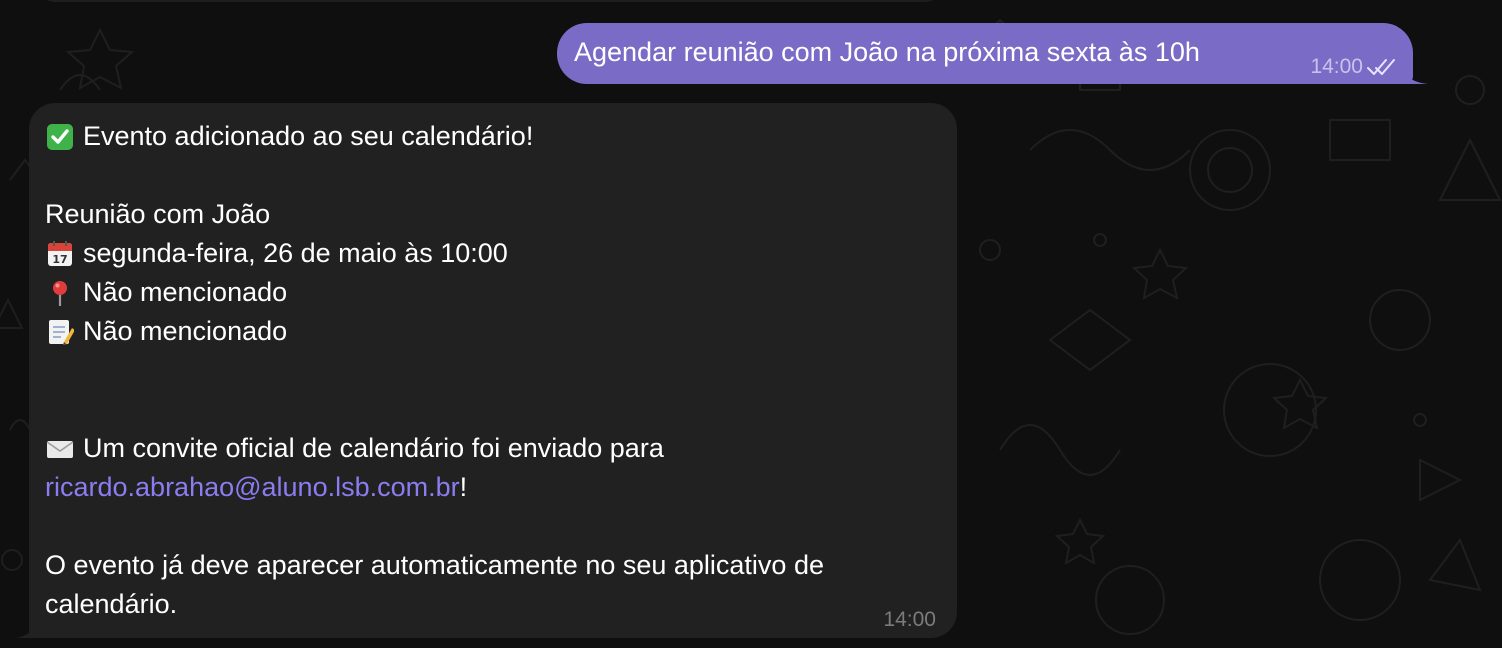  What do you see at coordinates (491, 331) in the screenshot?
I see `event-notes-line: Não mencionado` at bounding box center [491, 331].